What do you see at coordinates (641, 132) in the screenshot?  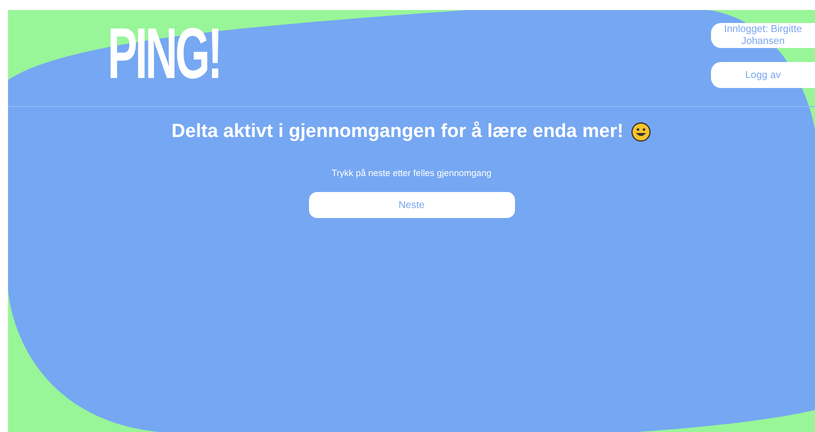 I see `smiley-icon` at bounding box center [641, 132].